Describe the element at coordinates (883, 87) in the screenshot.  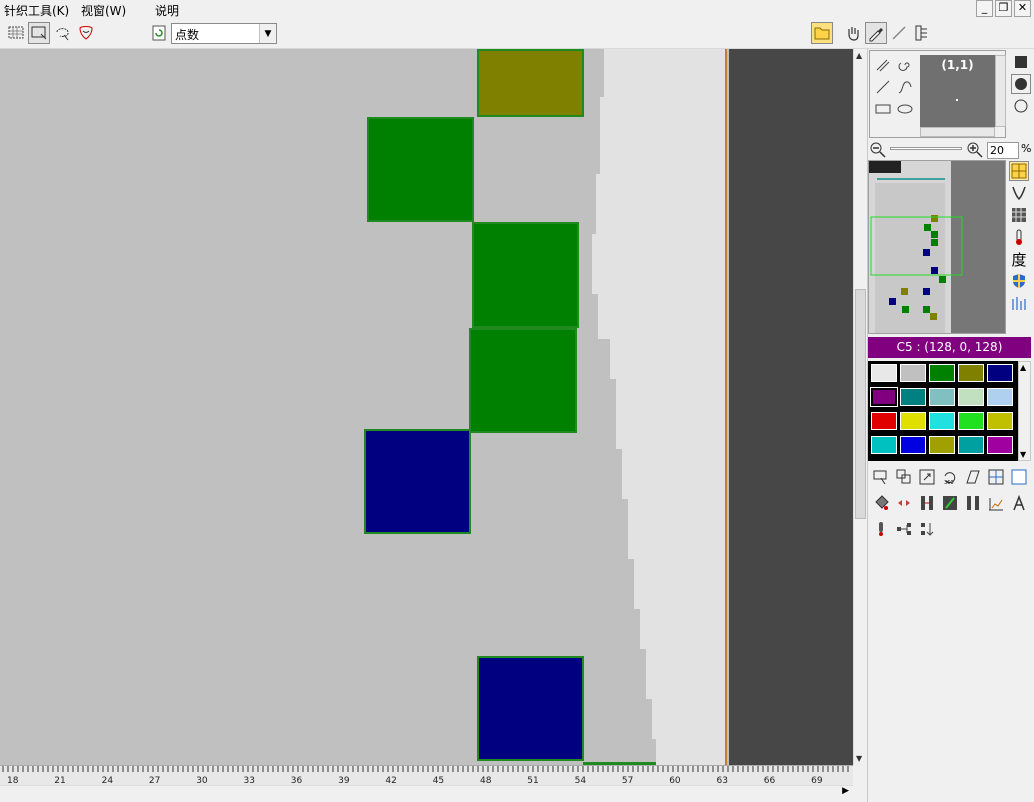
I see `line-draw-tool` at that location.